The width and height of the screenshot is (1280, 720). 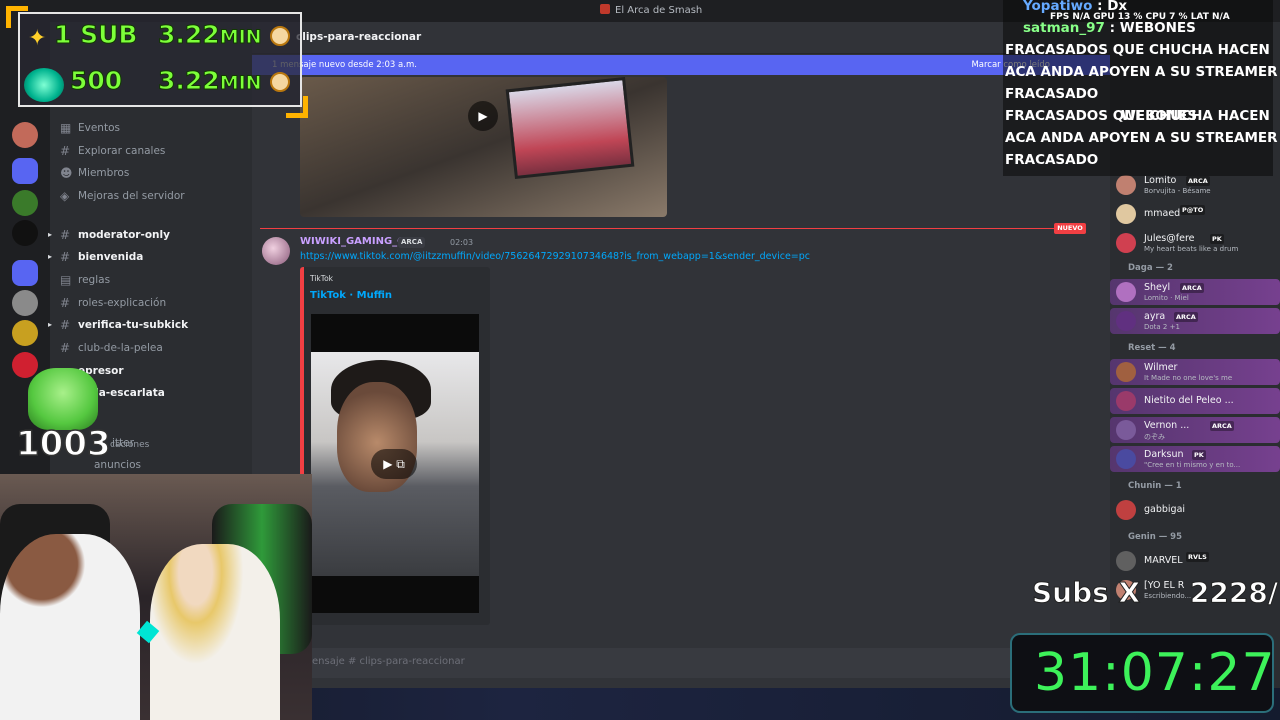 I want to click on channel-bienvenida: ▸ # bienvenida, so click(x=150, y=257).